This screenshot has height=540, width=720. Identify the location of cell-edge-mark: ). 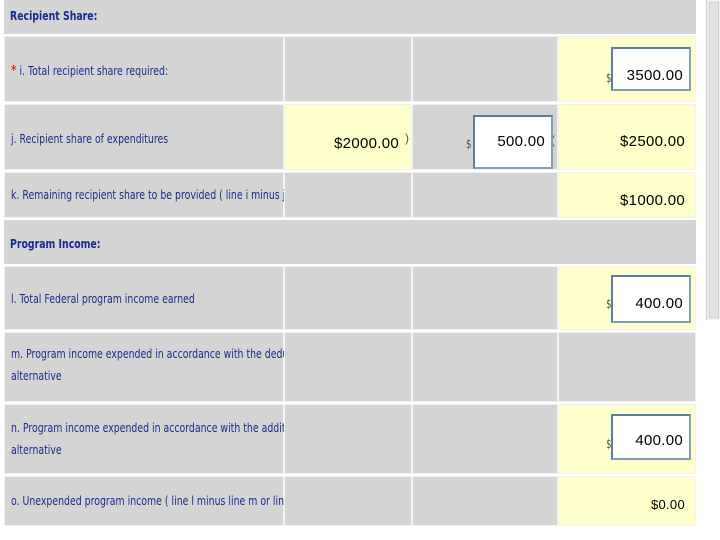
(407, 138).